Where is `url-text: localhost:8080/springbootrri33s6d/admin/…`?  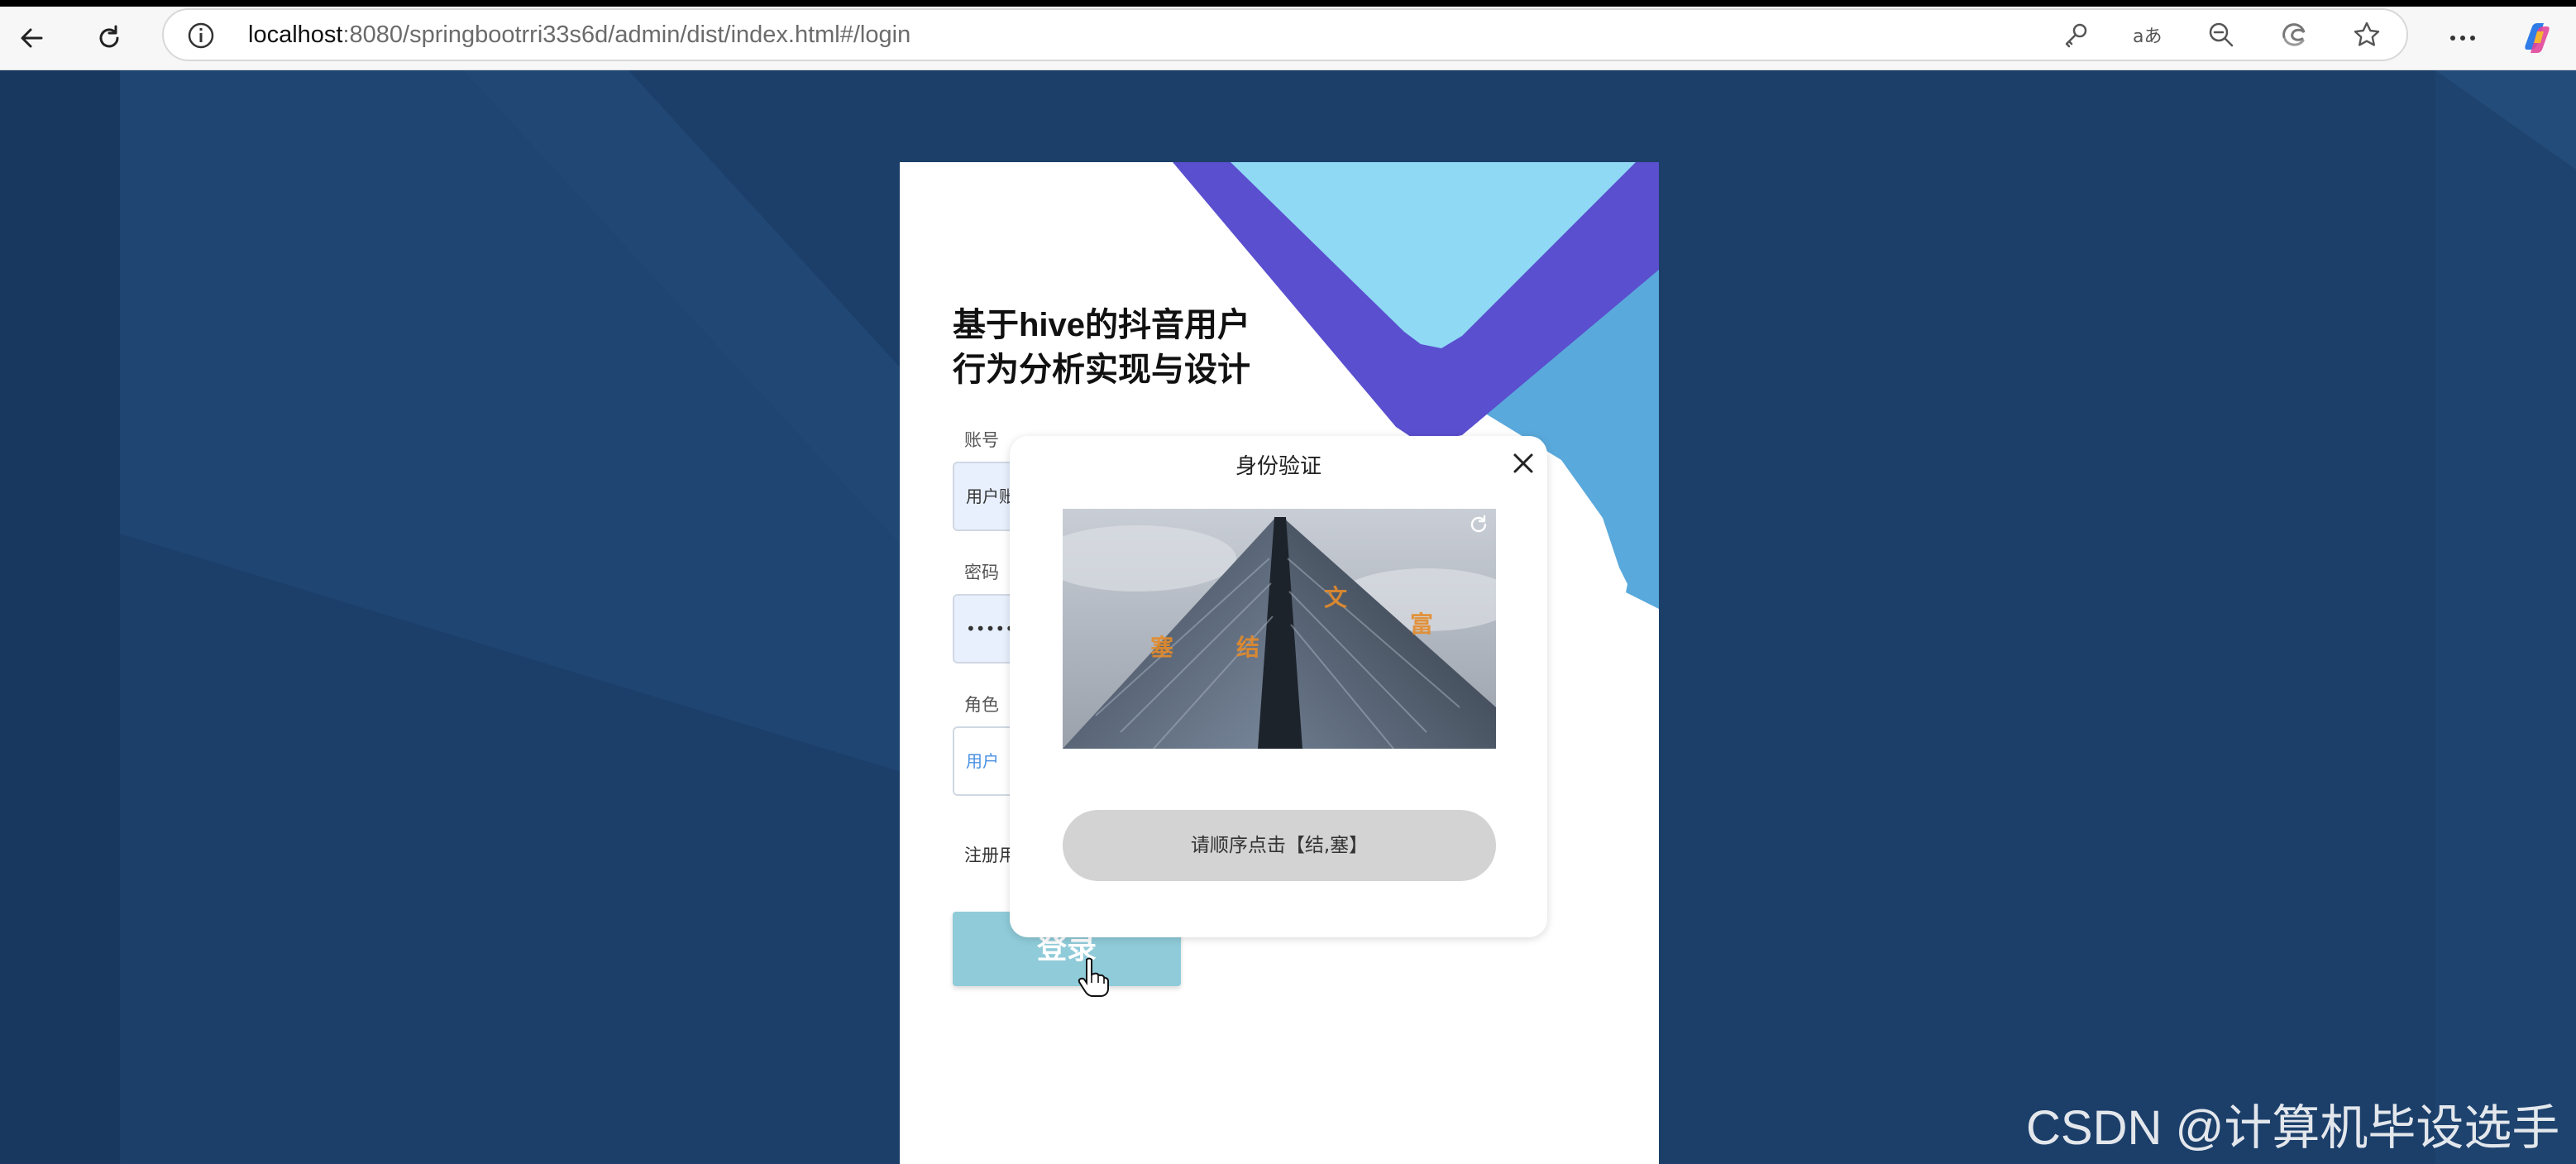 url-text: localhost:8080/springbootrri33s6d/admin/… is located at coordinates (579, 35).